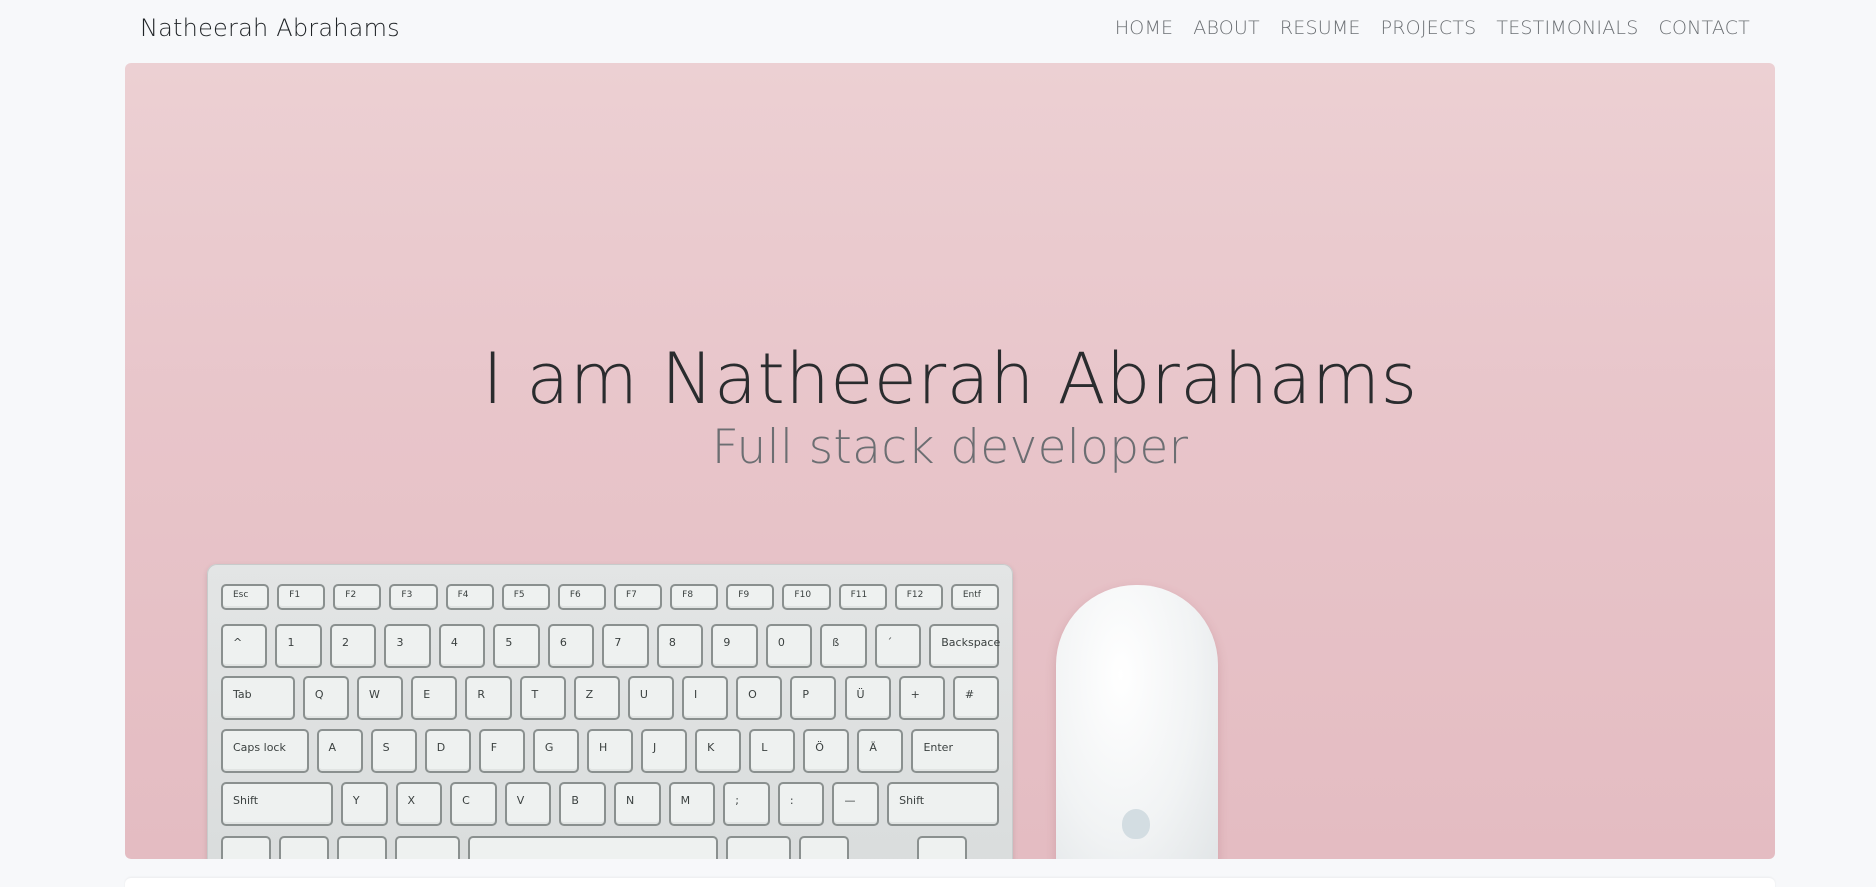  What do you see at coordinates (407, 646) in the screenshot?
I see `keyboard-key: 3` at bounding box center [407, 646].